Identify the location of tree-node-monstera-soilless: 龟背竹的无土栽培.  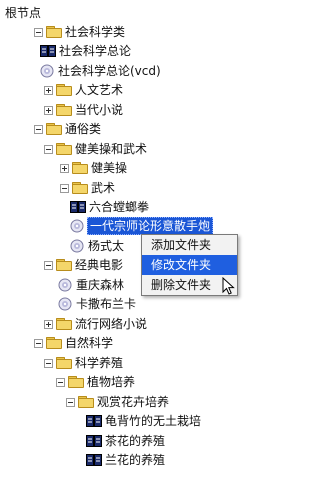
(144, 421).